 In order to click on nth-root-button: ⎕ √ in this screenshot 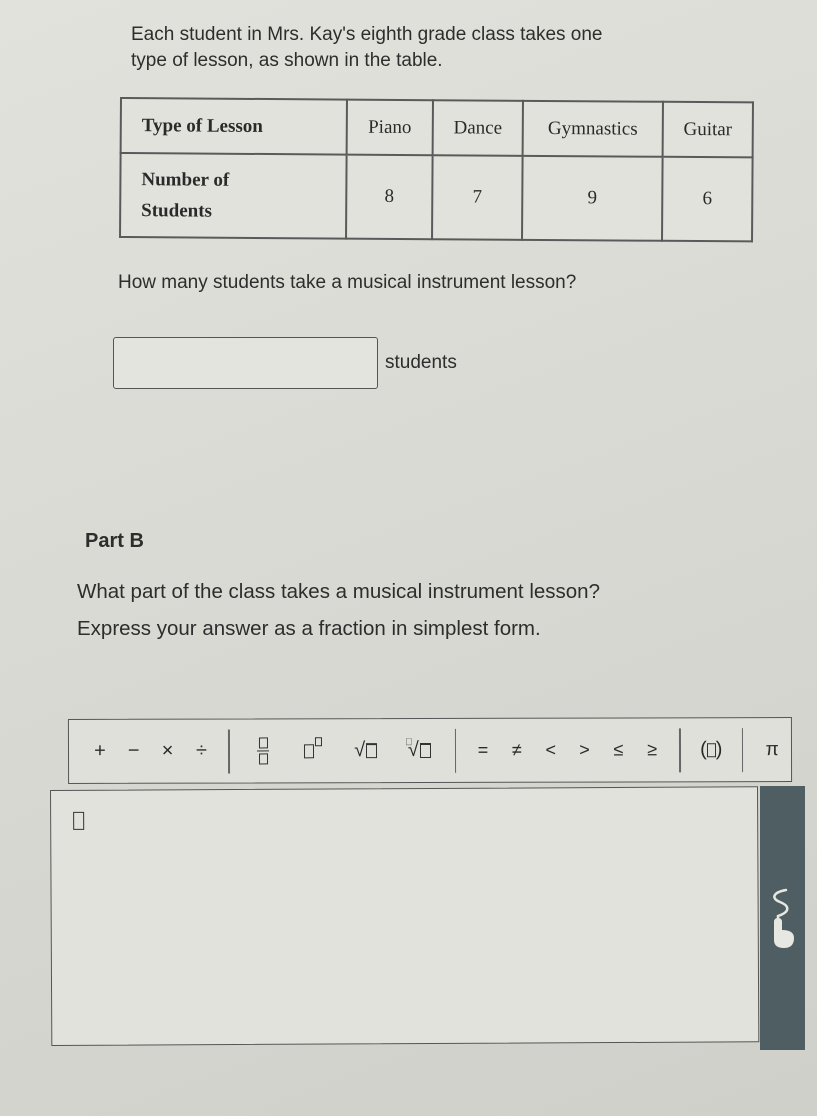, I will do `click(418, 750)`.